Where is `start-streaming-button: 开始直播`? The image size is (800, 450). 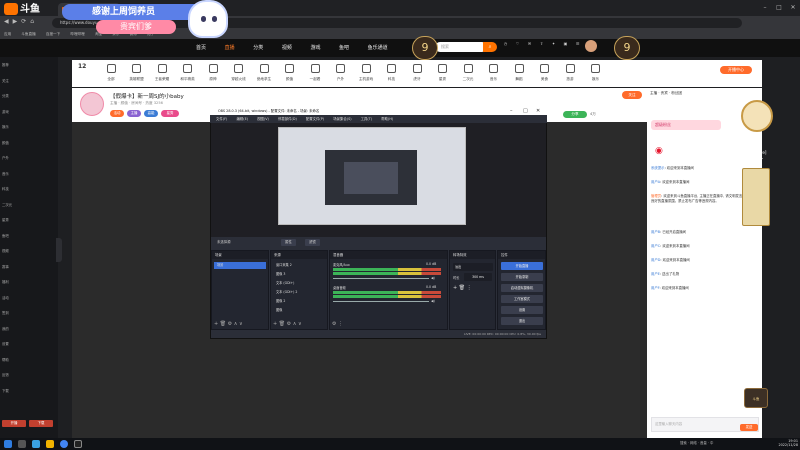
start-streaming-button: 开始直播 is located at coordinates (522, 266).